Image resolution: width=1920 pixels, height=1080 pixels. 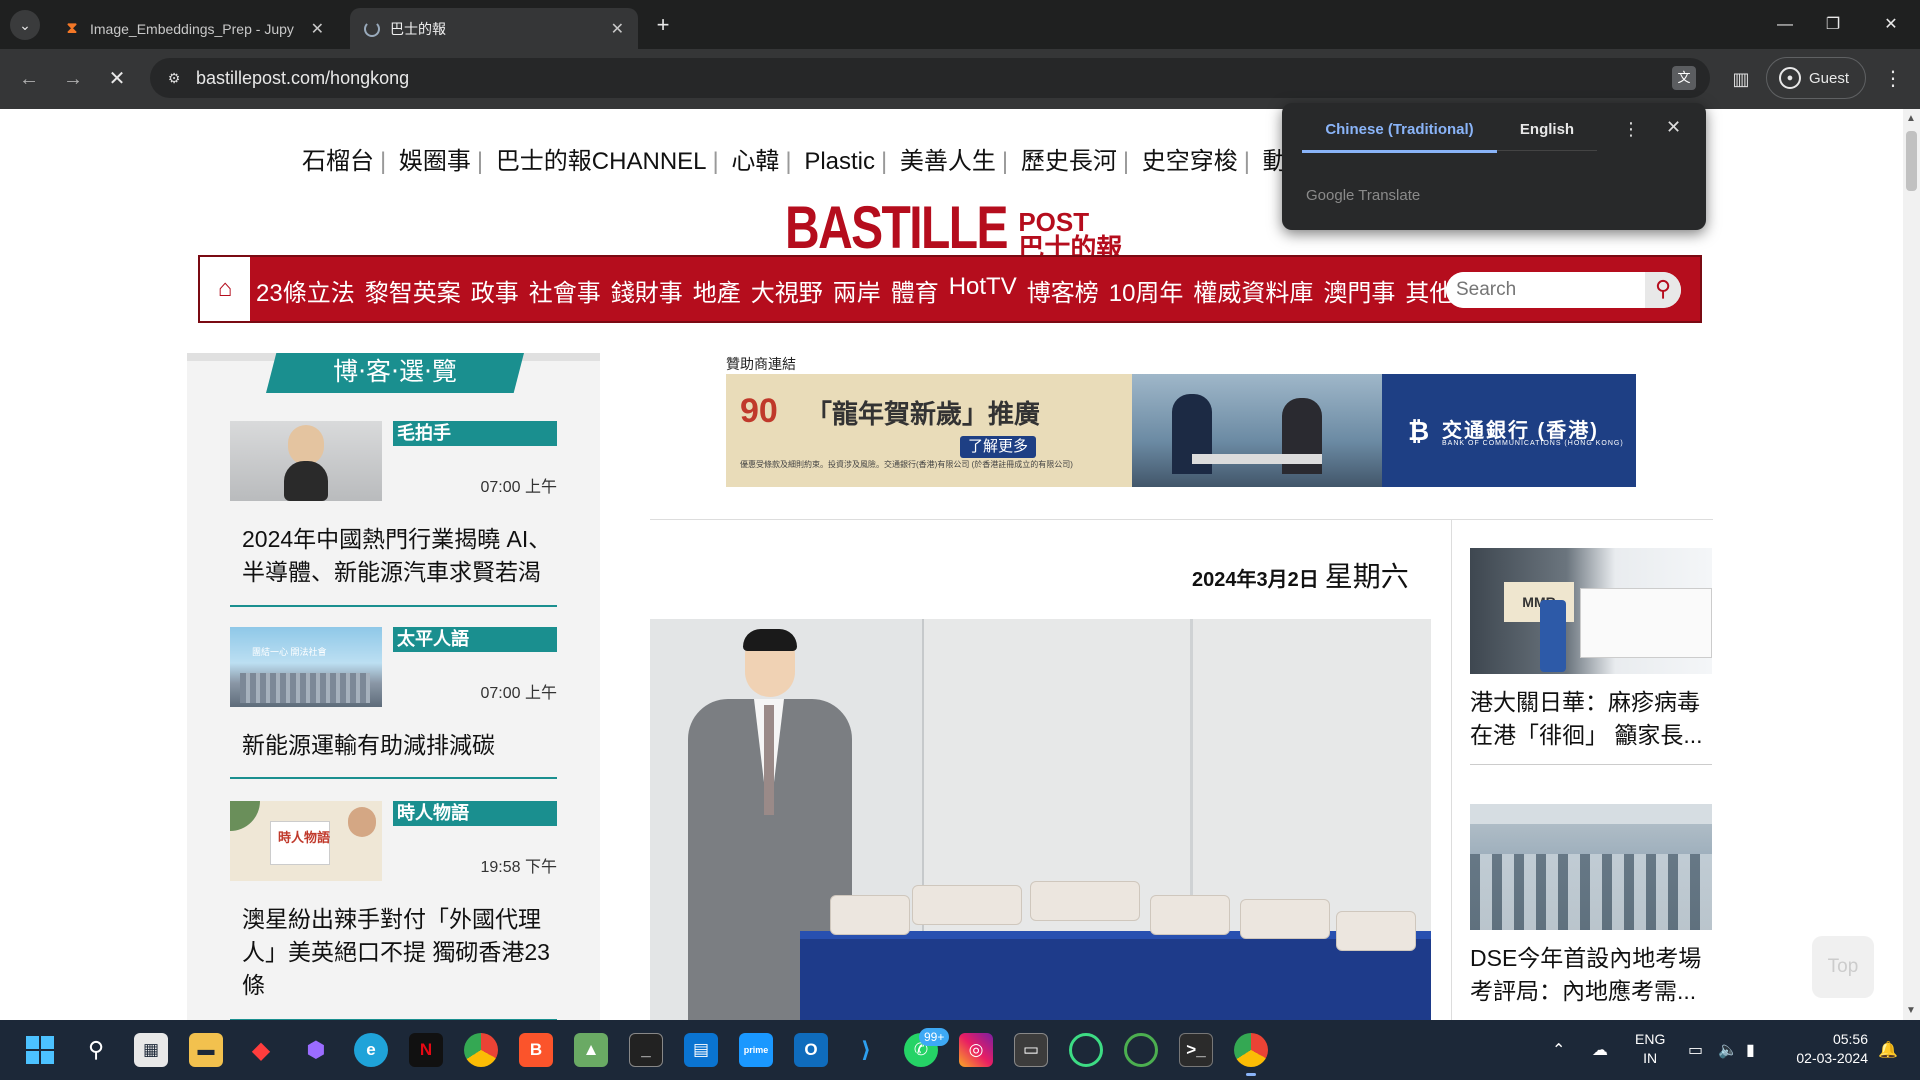 What do you see at coordinates (1911, 161) in the screenshot?
I see `scrollbar-thumb` at bounding box center [1911, 161].